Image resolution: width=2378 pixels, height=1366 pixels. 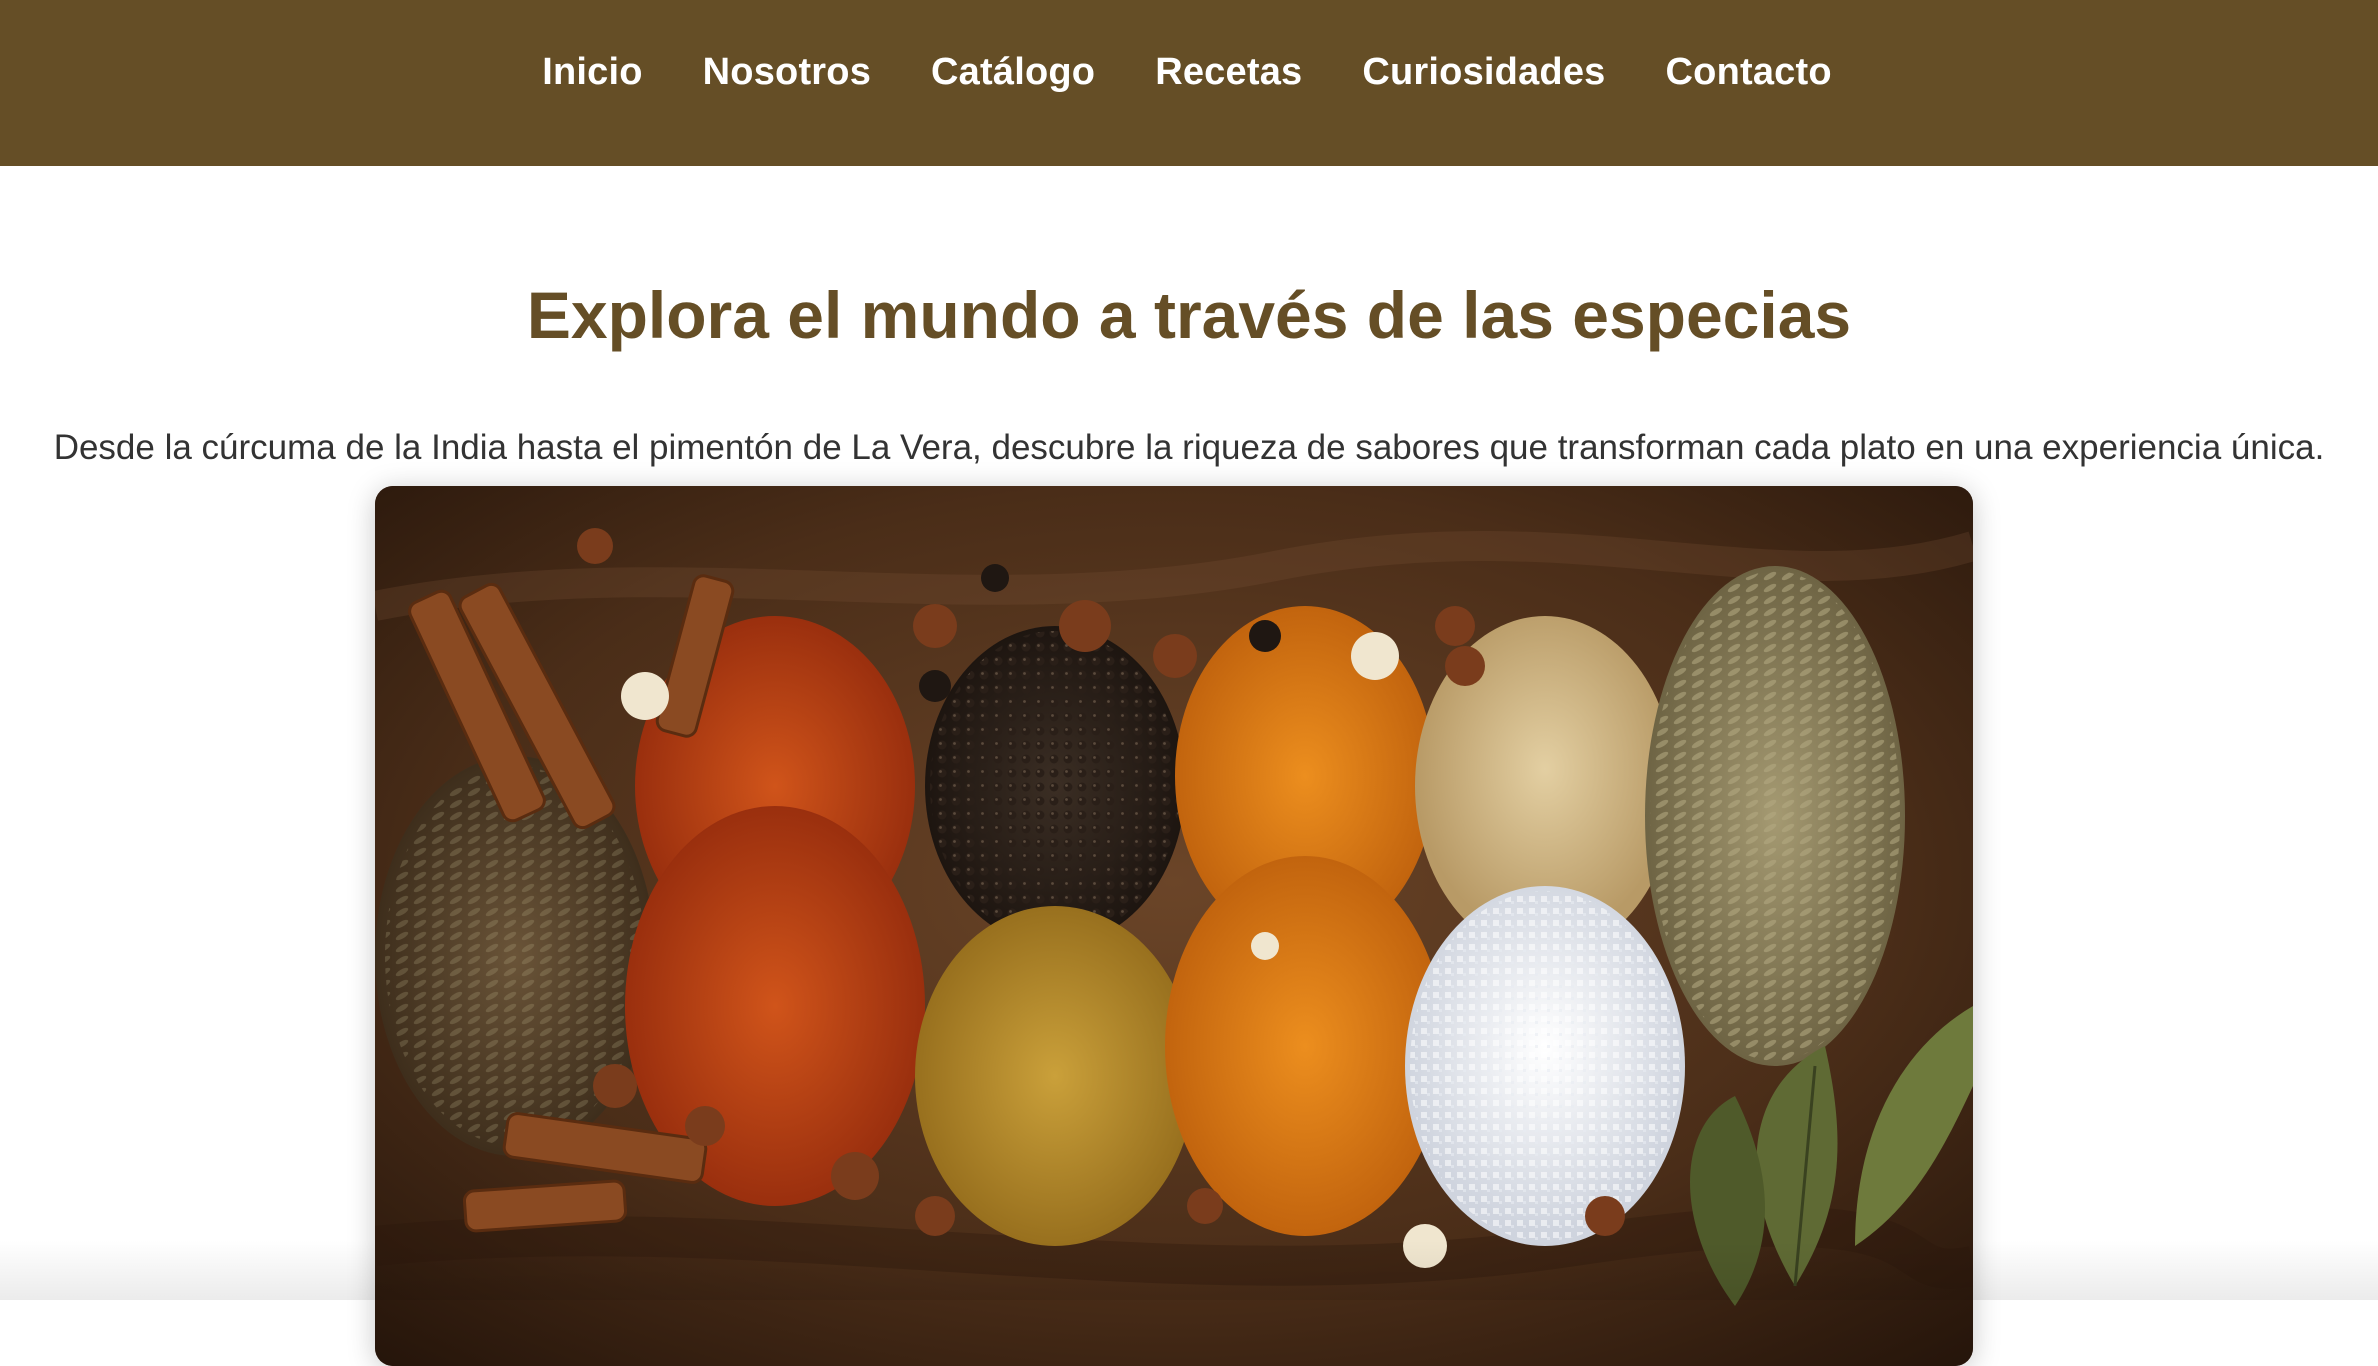 I want to click on nav-link-nosotros: Nosotros, so click(x=787, y=72).